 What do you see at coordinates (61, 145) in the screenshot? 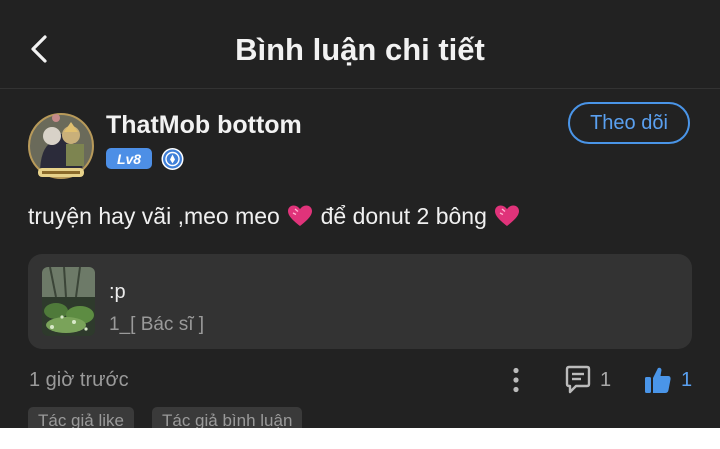
I see `avatar` at bounding box center [61, 145].